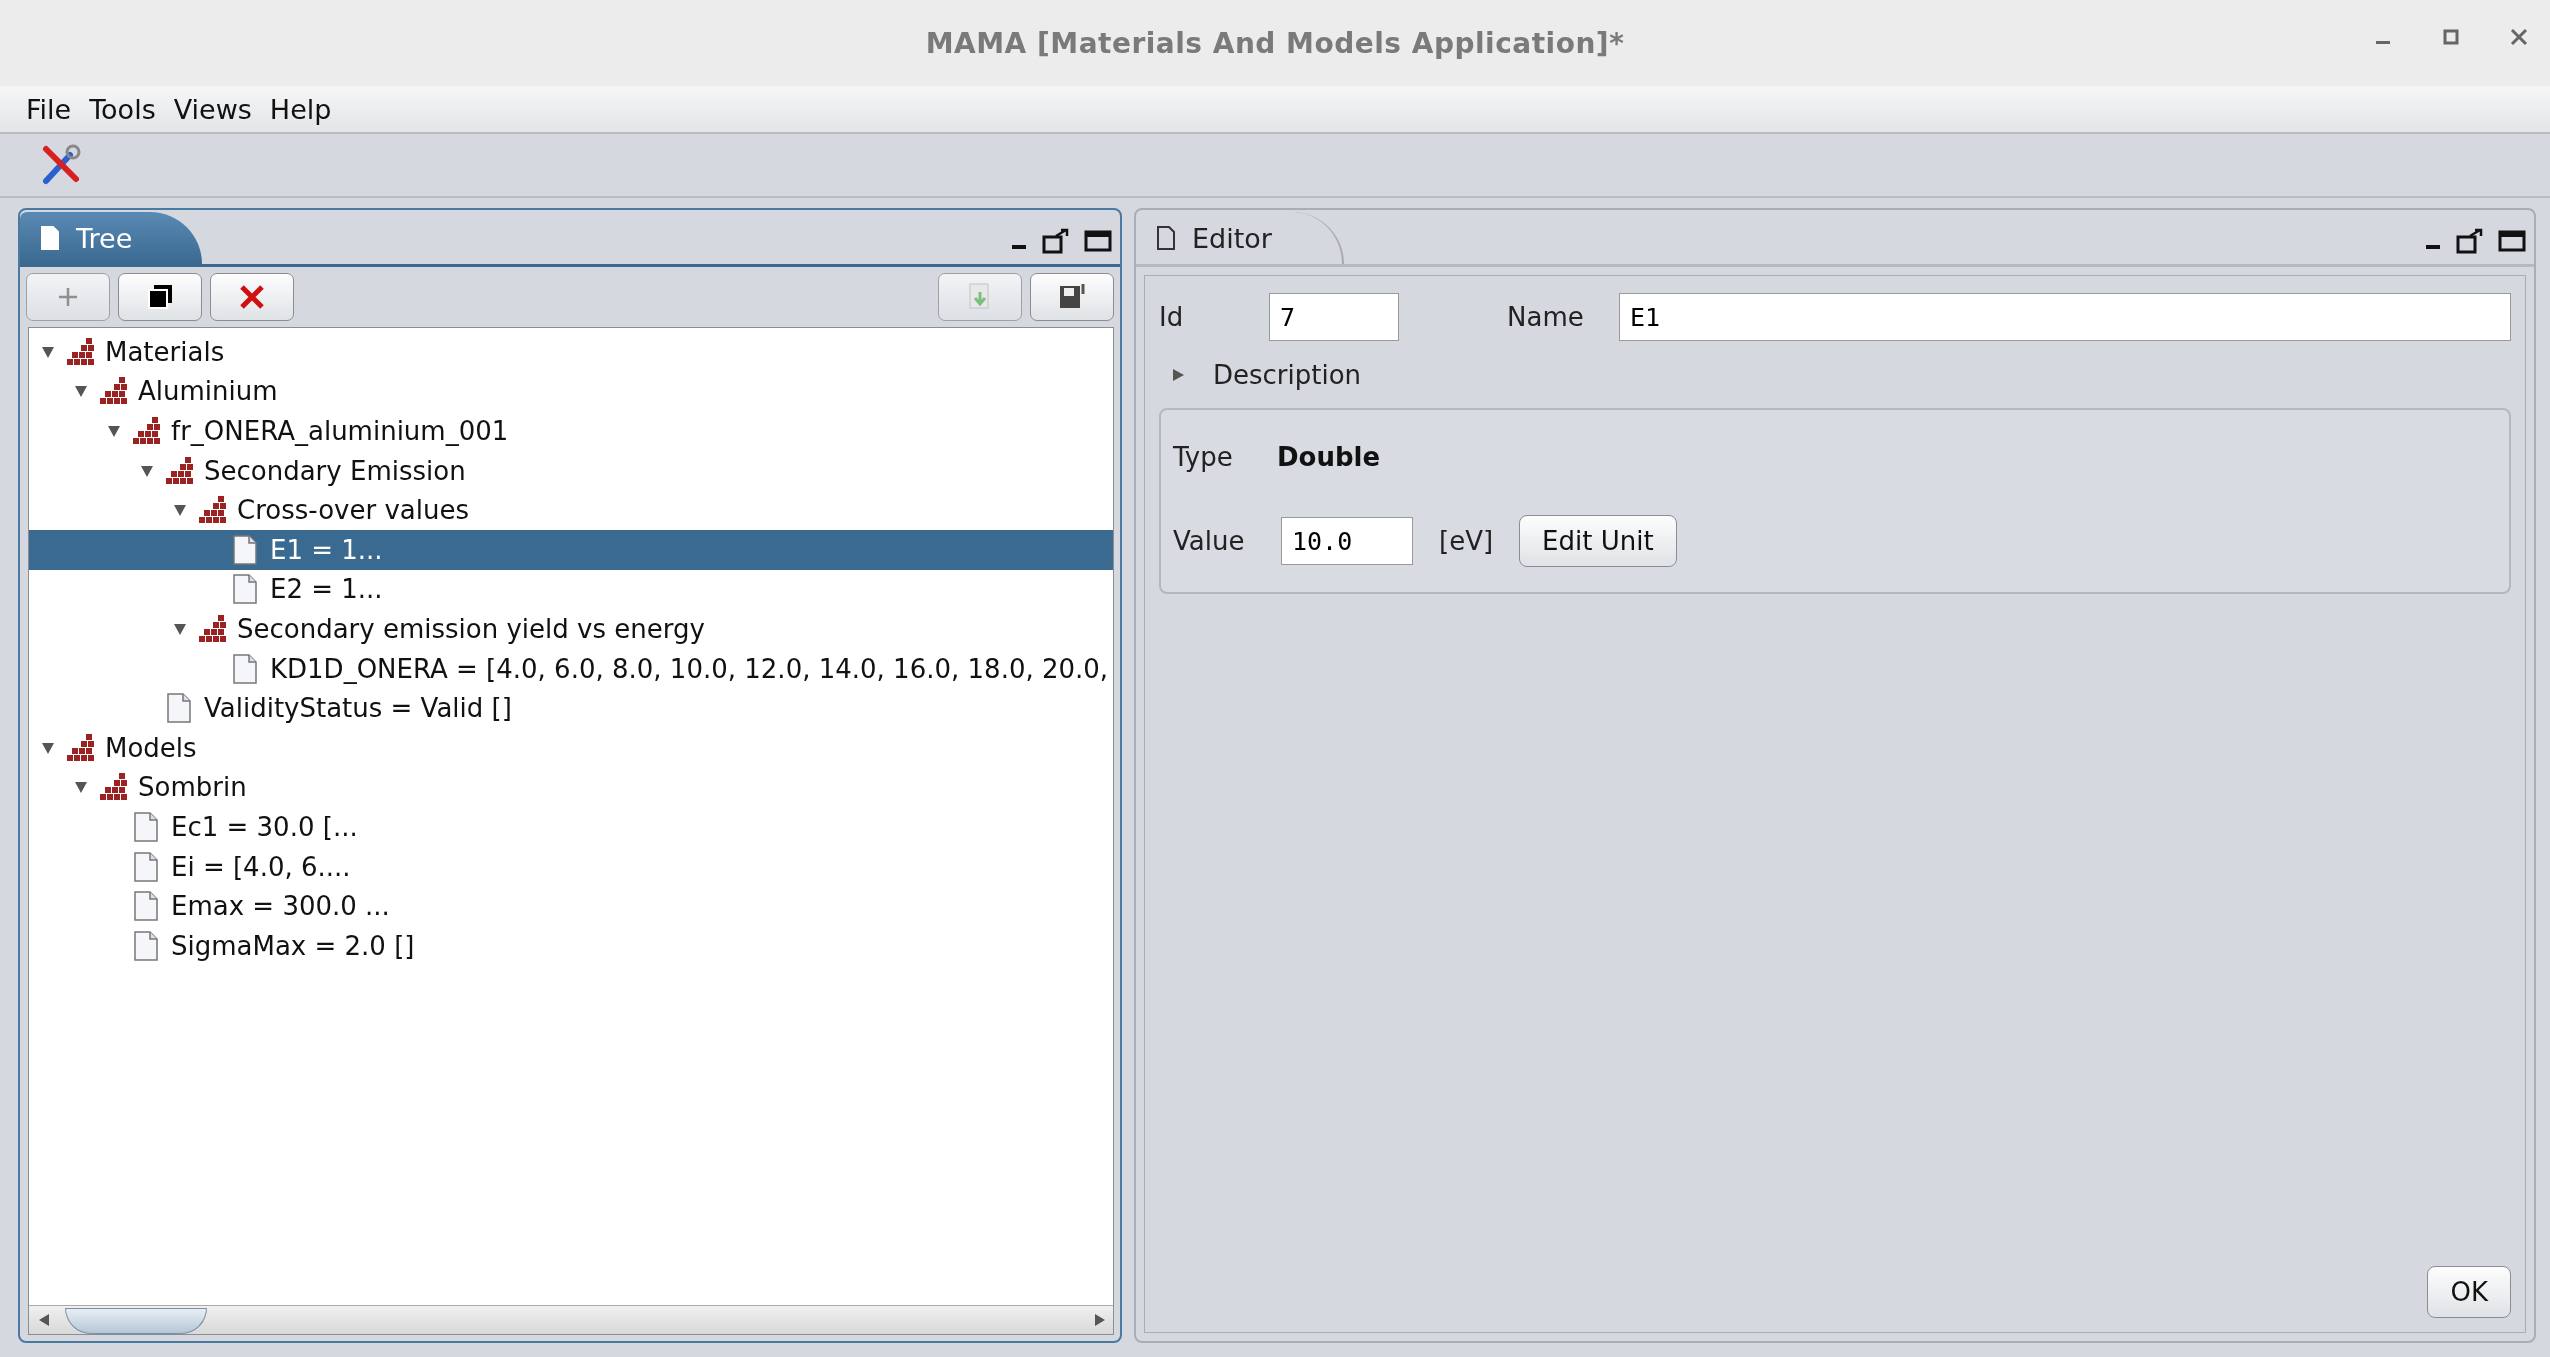 Image resolution: width=2550 pixels, height=1357 pixels. I want to click on unit-label: [eV], so click(1466, 541).